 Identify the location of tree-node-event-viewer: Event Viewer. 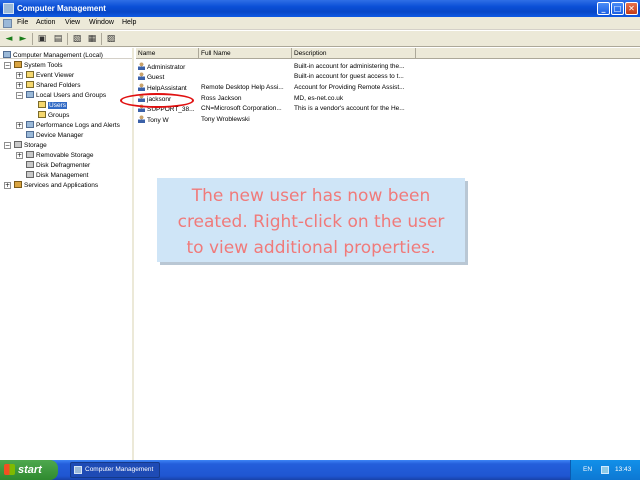
(50, 76).